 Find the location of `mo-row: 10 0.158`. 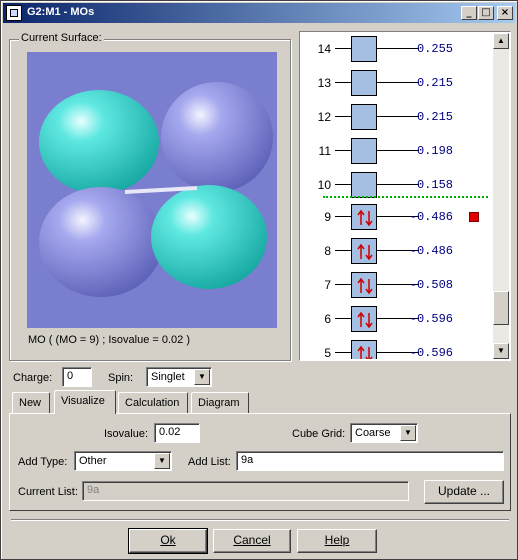

mo-row: 10 0.158 is located at coordinates (397, 185).